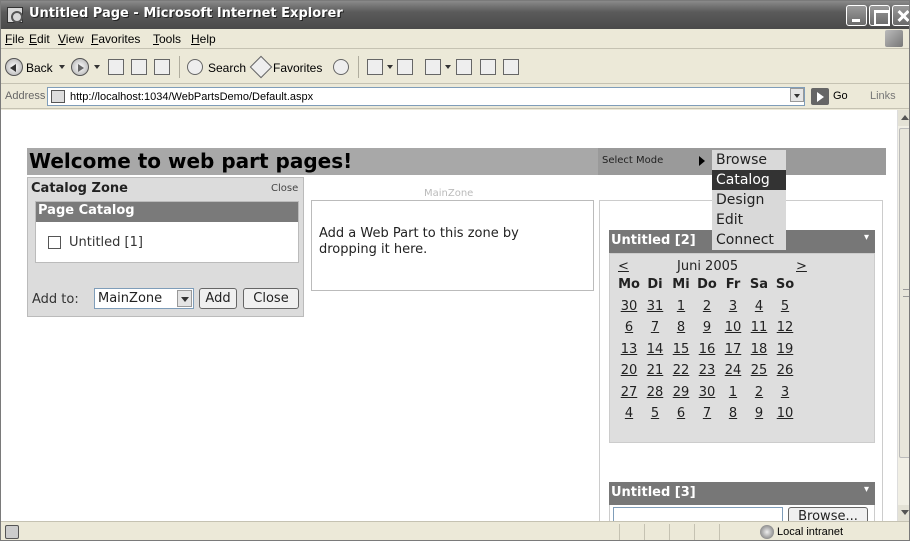  I want to click on mode-item-connect: Connect, so click(749, 240).